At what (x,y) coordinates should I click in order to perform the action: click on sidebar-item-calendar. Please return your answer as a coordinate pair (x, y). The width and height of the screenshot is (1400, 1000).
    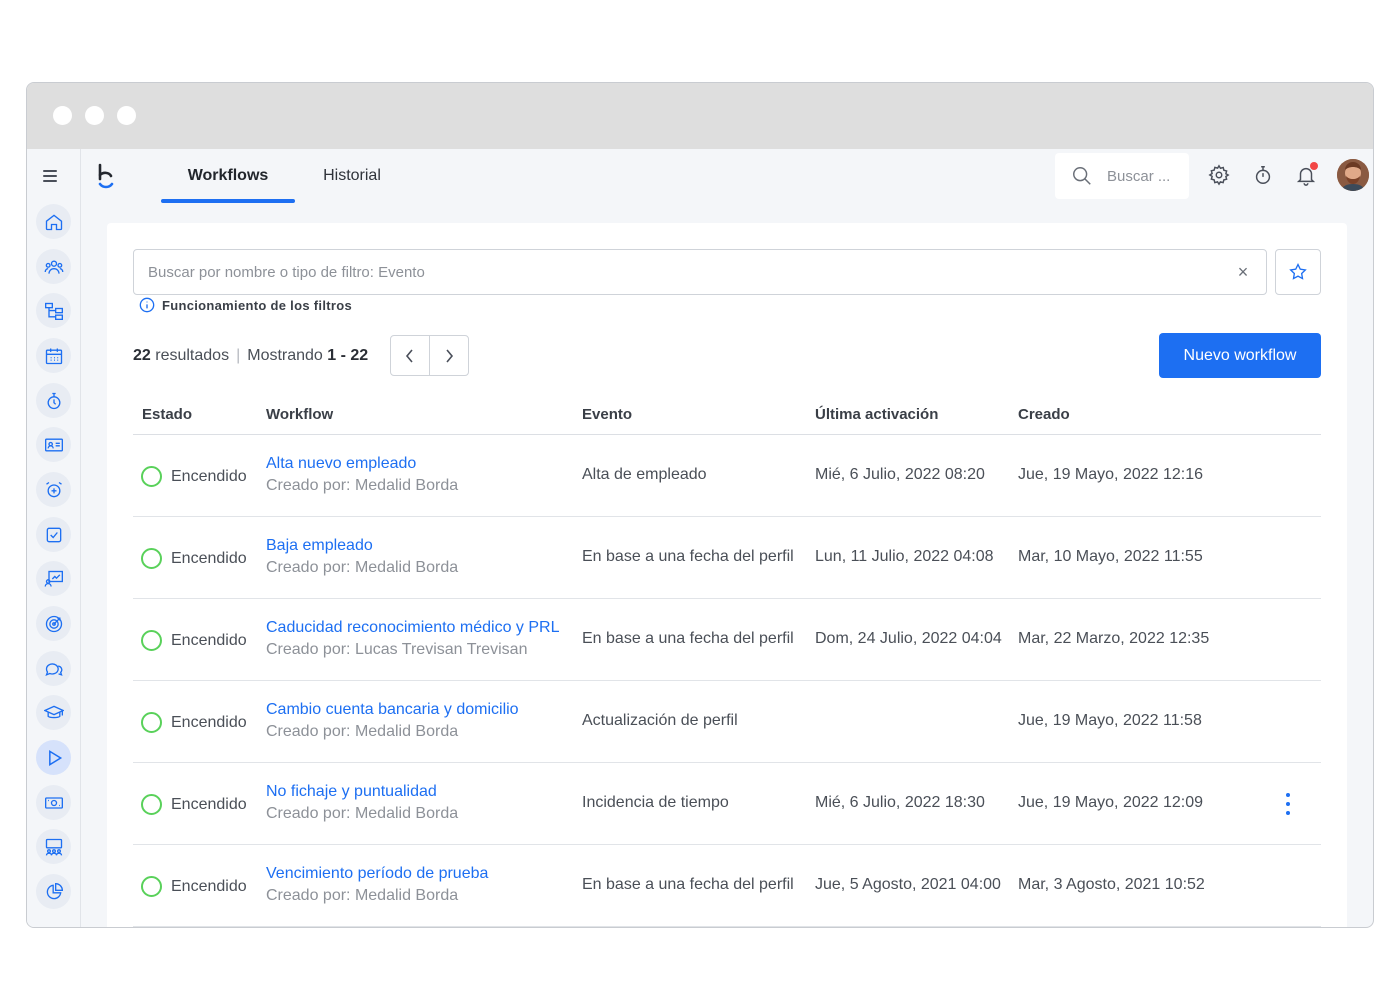
    Looking at the image, I should click on (53, 355).